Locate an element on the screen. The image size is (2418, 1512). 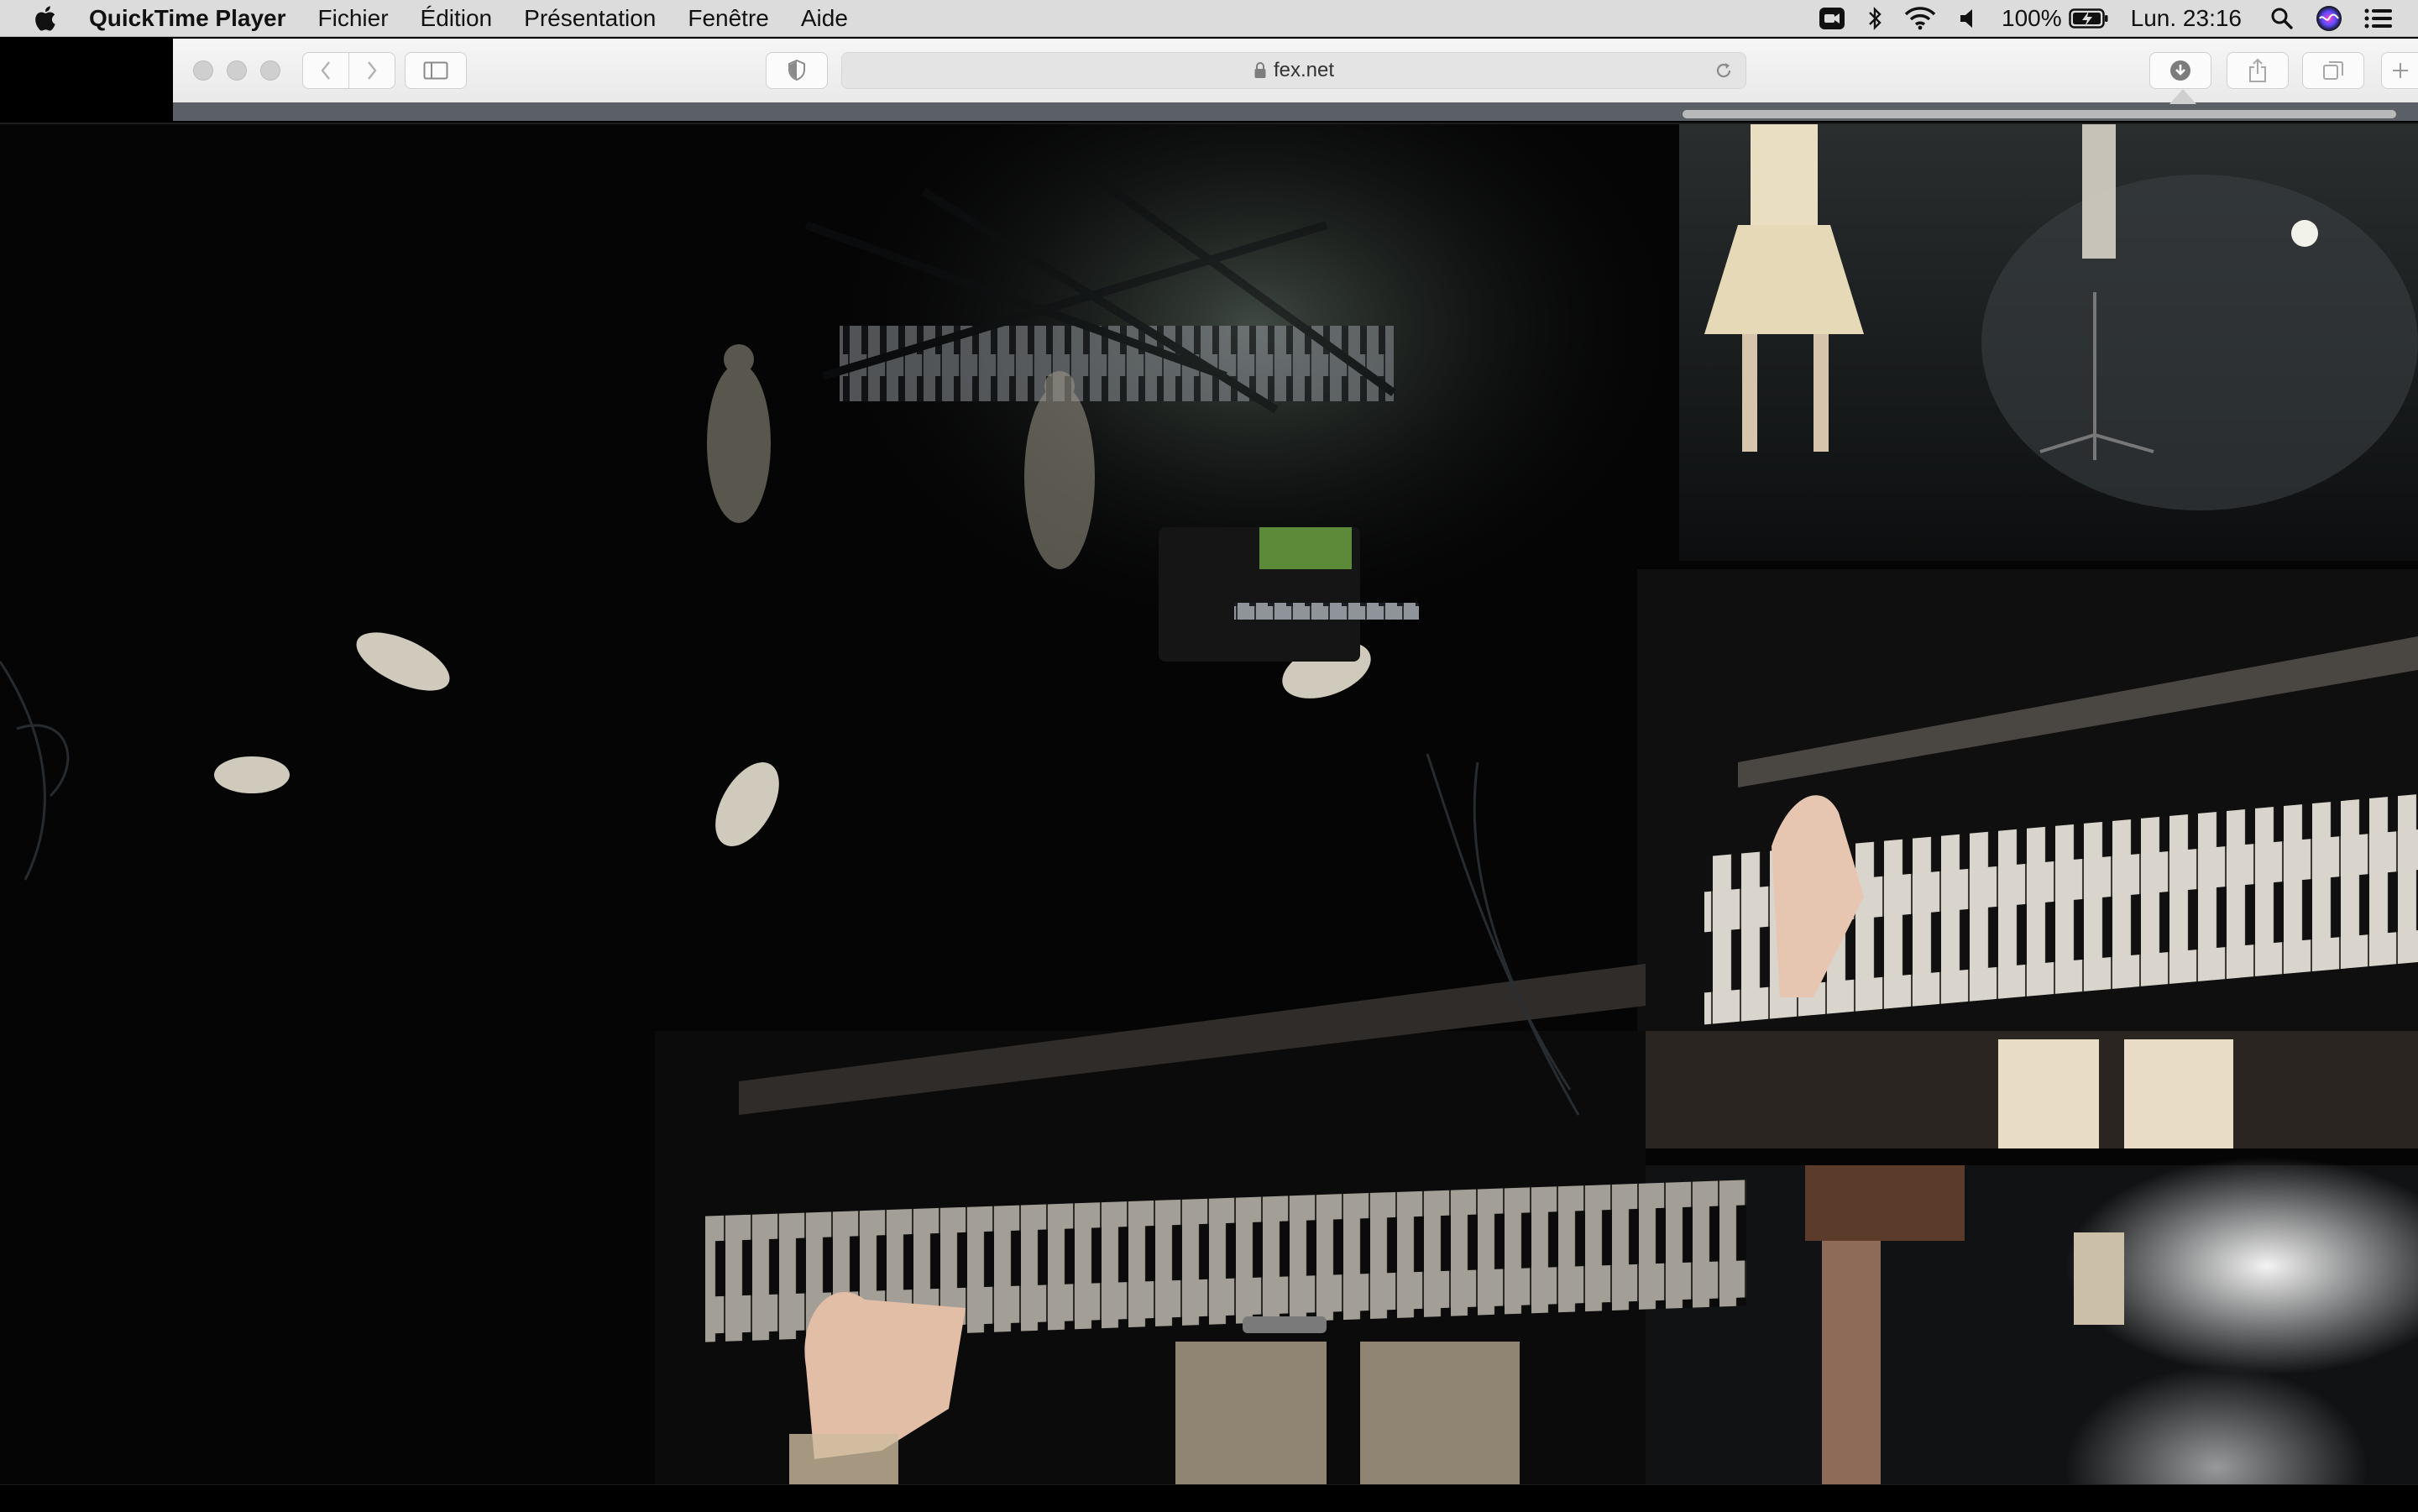
back-button is located at coordinates (325, 70).